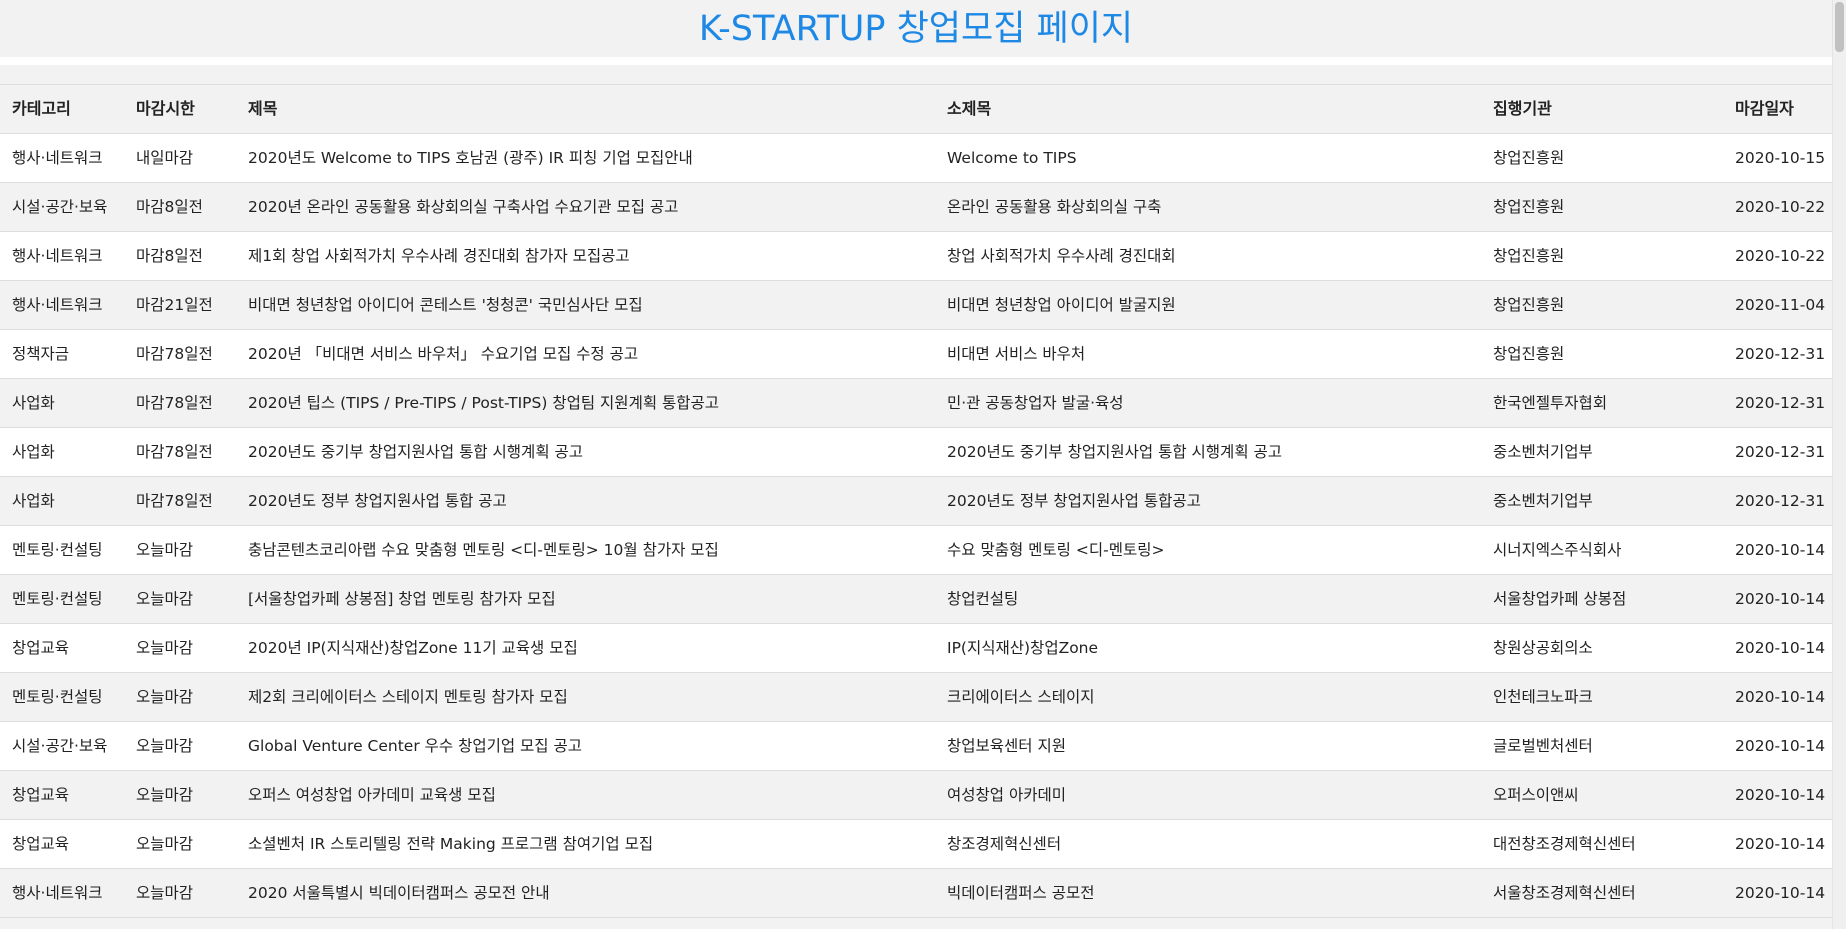  What do you see at coordinates (1611, 109) in the screenshot?
I see `header-organization: 집행기관` at bounding box center [1611, 109].